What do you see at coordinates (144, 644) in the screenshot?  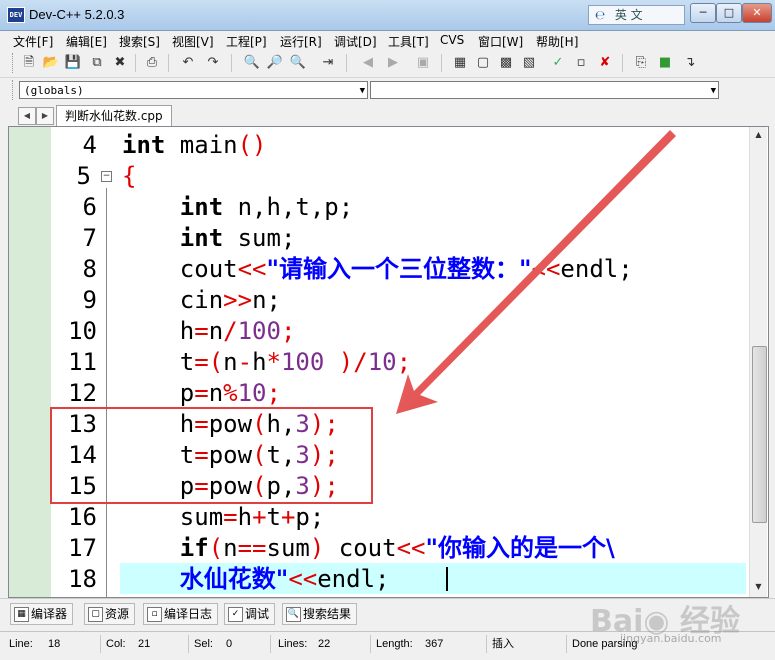 I see `status-col-value: 21` at bounding box center [144, 644].